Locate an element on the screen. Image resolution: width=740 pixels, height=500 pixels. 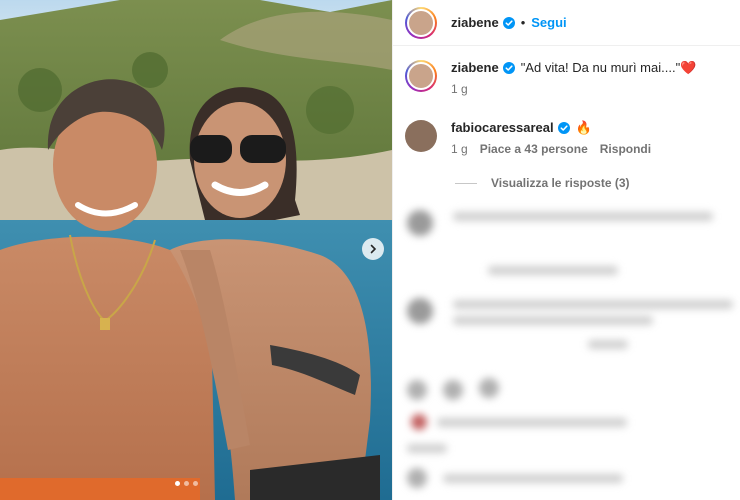
divider is located at coordinates (466, 183).